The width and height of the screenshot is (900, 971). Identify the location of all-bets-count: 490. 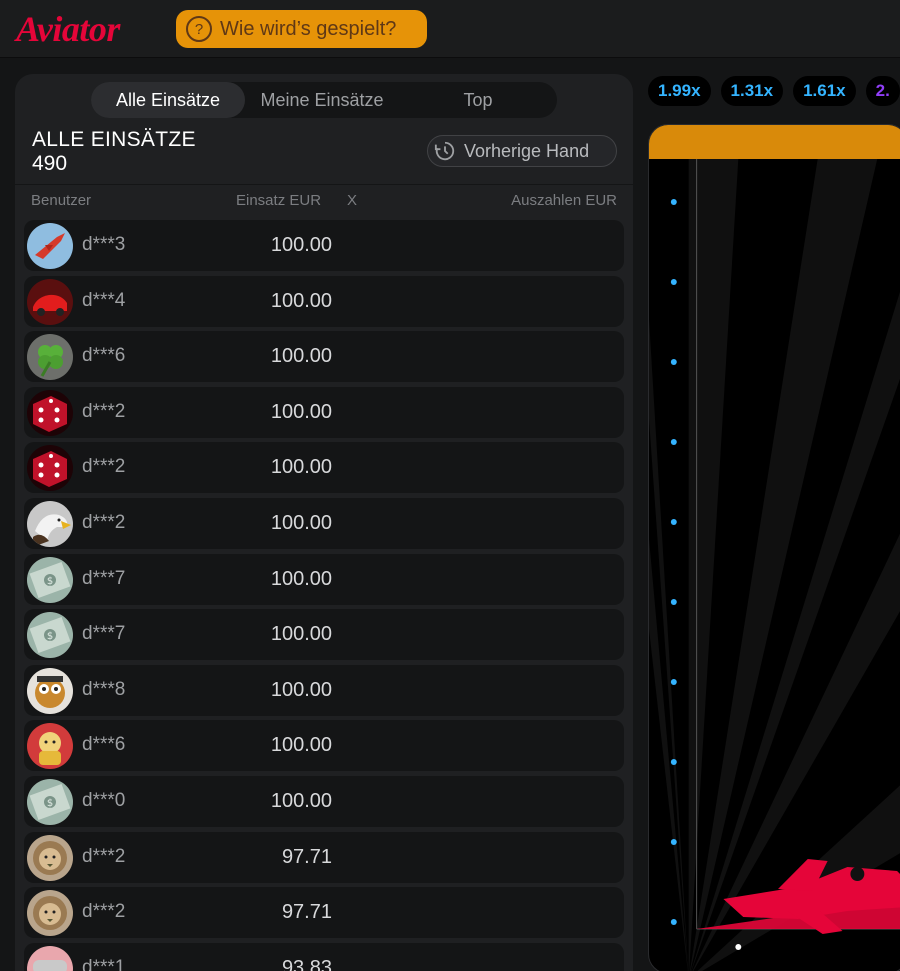
(50, 163).